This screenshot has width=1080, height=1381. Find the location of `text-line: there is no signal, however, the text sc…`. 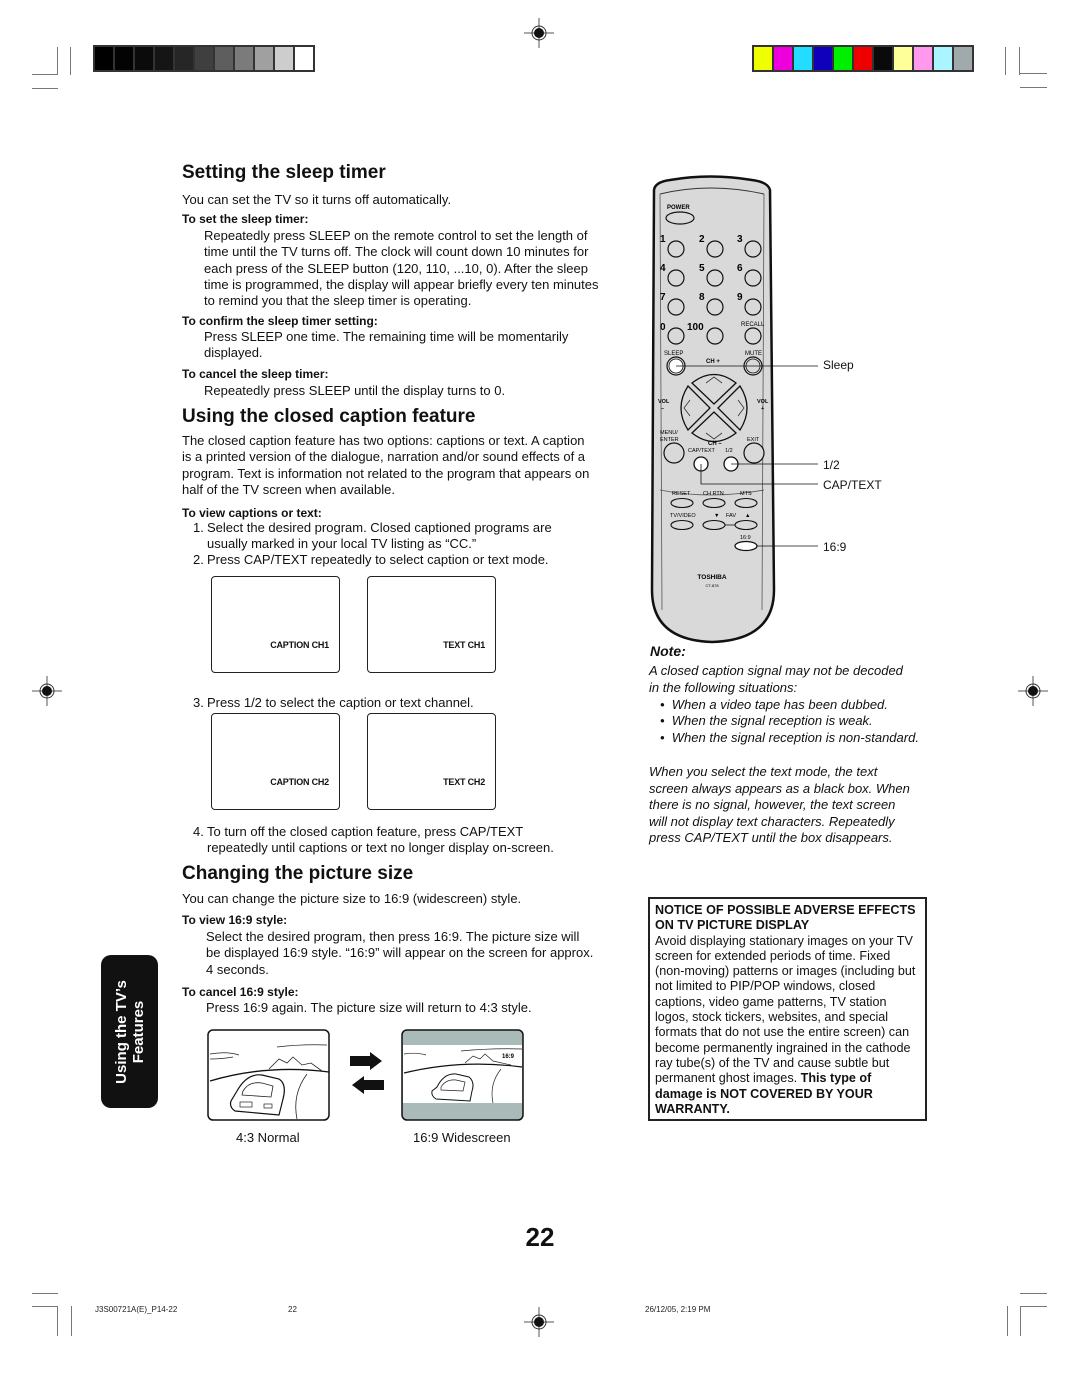

text-line: there is no signal, however, the text sc… is located at coordinates (772, 804).